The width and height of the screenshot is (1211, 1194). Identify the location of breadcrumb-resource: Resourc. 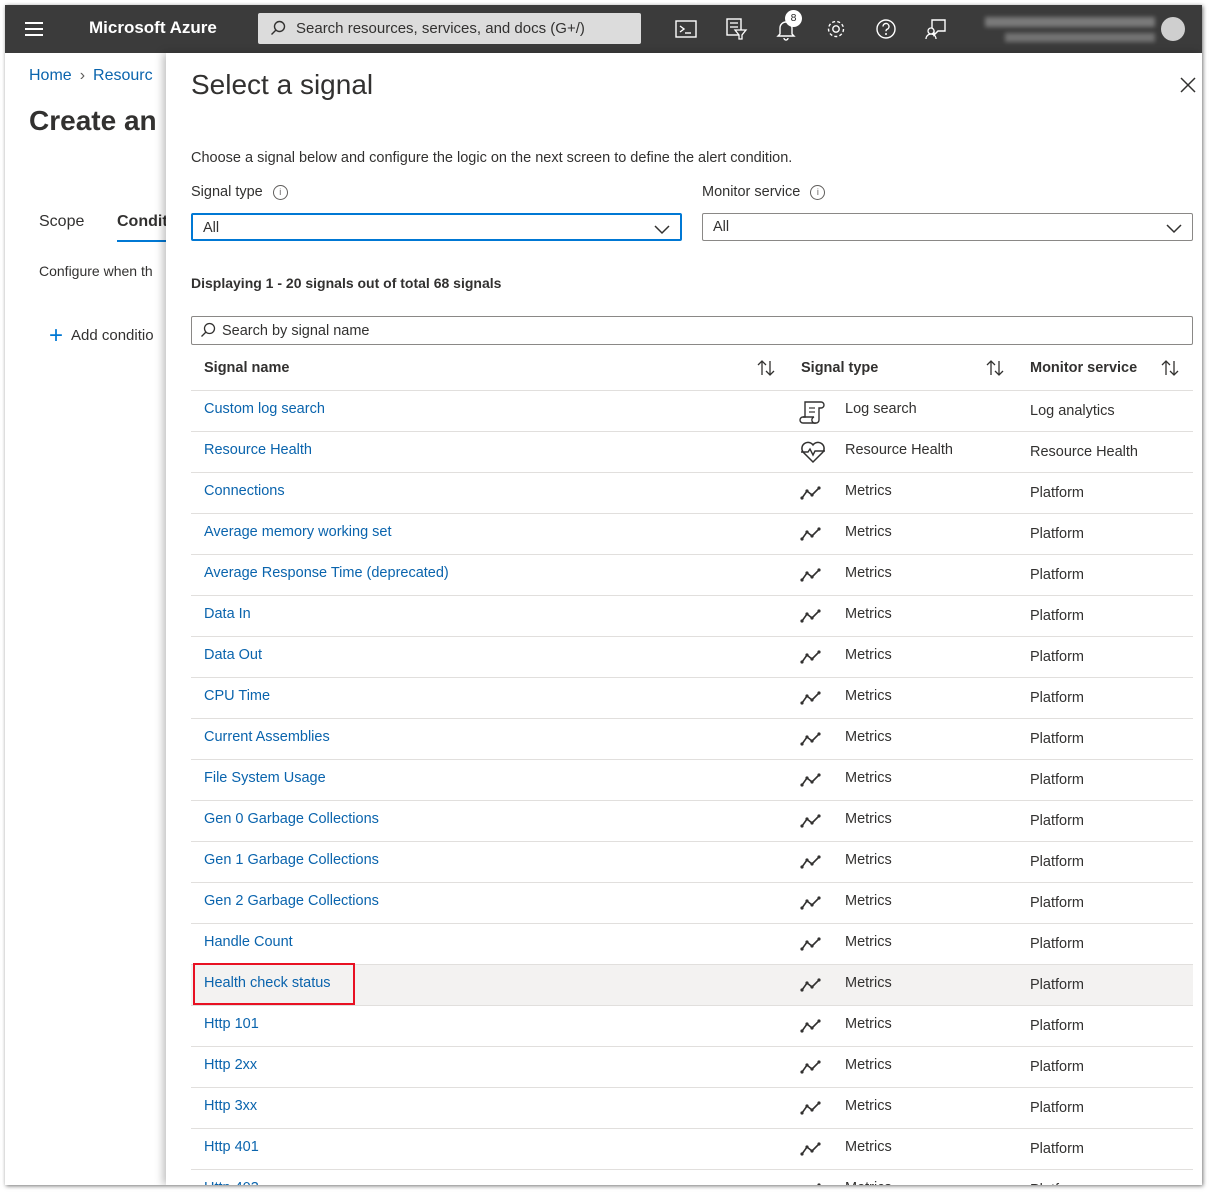
(123, 75).